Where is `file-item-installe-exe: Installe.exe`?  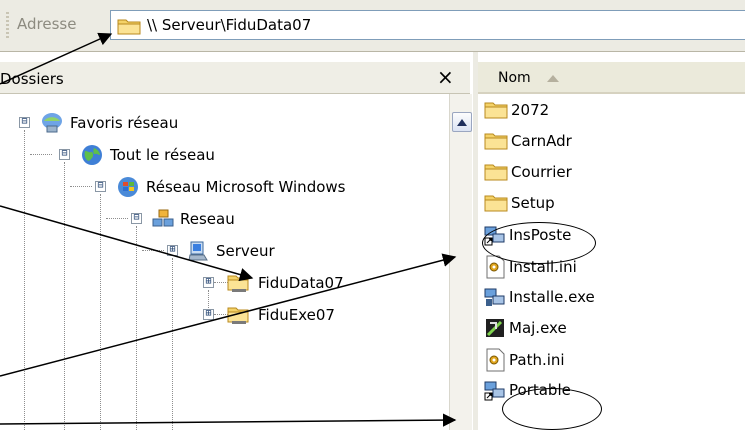 file-item-installe-exe: Installe.exe is located at coordinates (539, 297).